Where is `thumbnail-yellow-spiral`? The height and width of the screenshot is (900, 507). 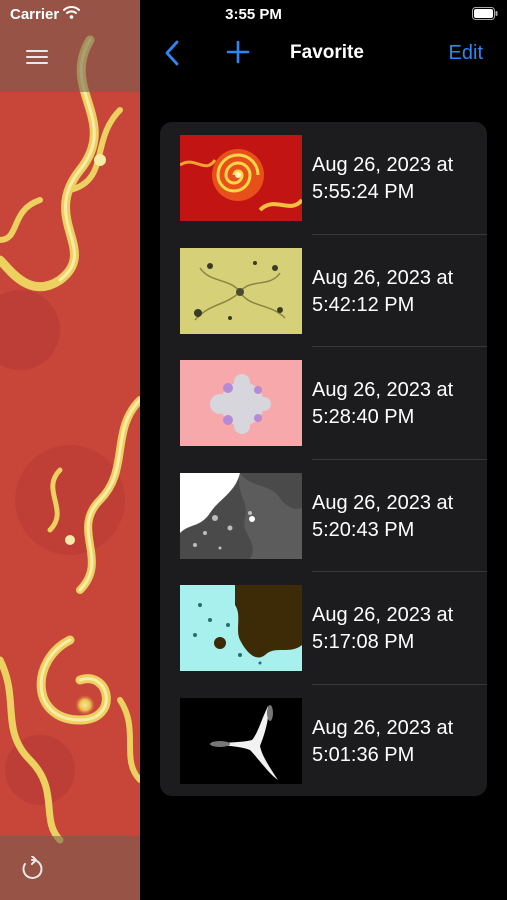
thumbnail-yellow-spiral is located at coordinates (241, 290).